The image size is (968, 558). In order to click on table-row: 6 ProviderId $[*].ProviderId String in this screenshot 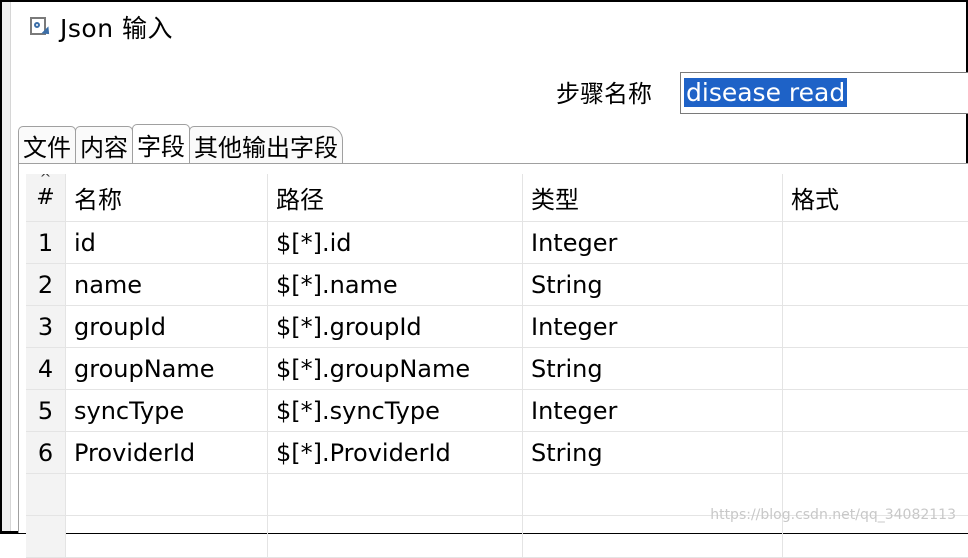, I will do `click(497, 453)`.